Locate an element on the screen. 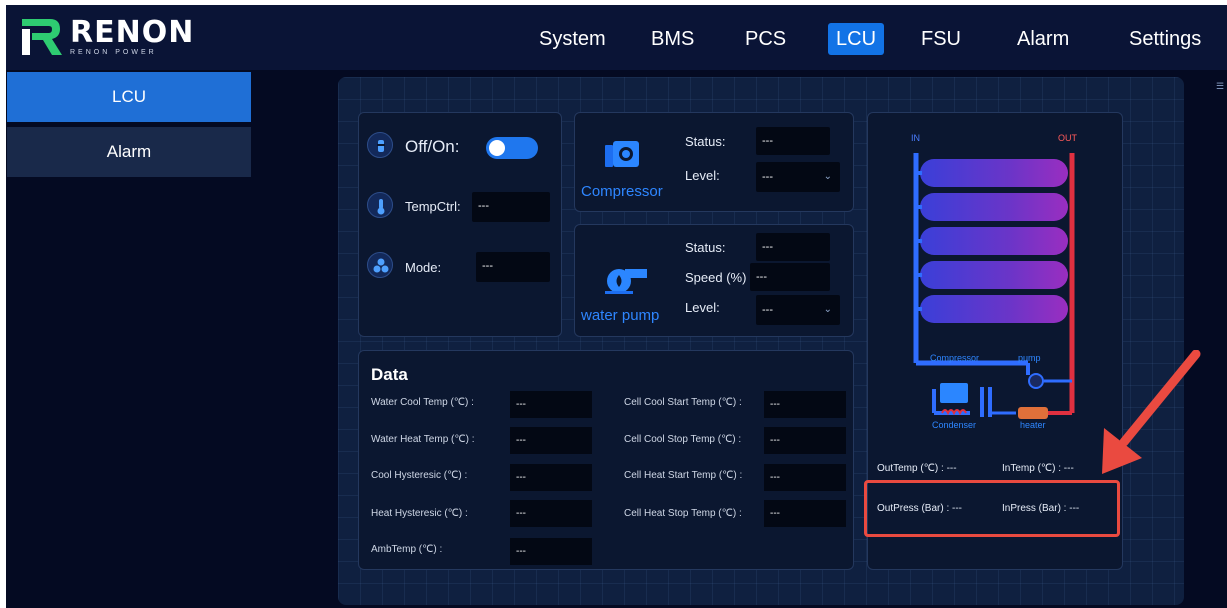 The image size is (1227, 608). sidebar-item-alarm: Alarm is located at coordinates (129, 152).